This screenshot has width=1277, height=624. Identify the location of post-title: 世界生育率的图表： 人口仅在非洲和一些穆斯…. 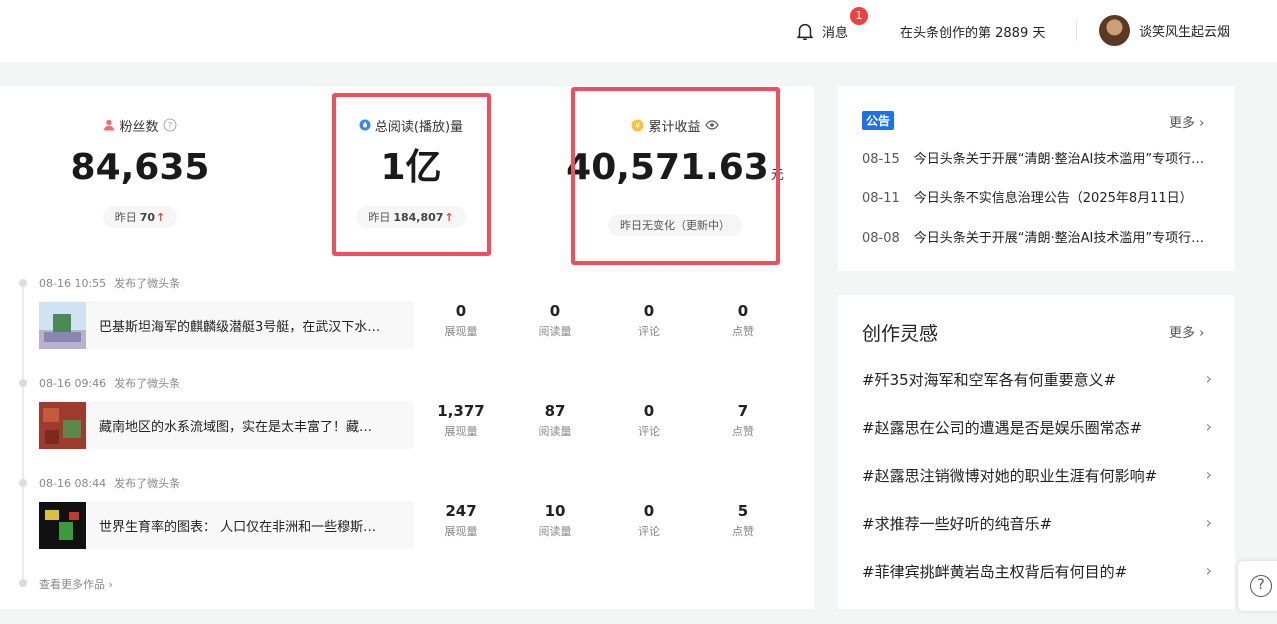
(238, 527).